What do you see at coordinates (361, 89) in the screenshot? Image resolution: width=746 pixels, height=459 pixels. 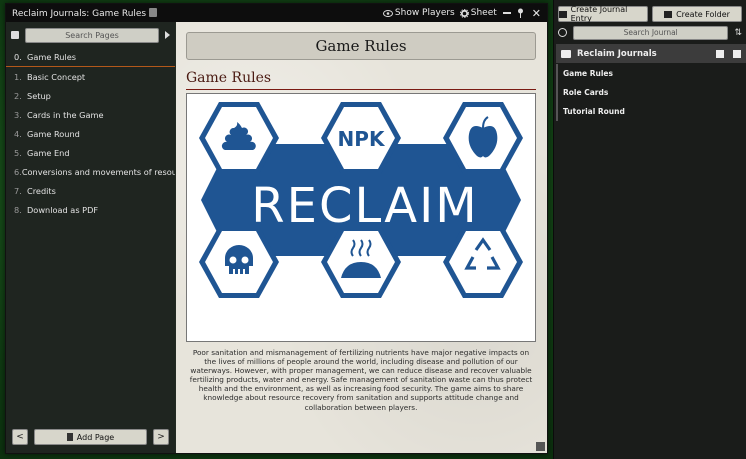 I see `heading-divider` at bounding box center [361, 89].